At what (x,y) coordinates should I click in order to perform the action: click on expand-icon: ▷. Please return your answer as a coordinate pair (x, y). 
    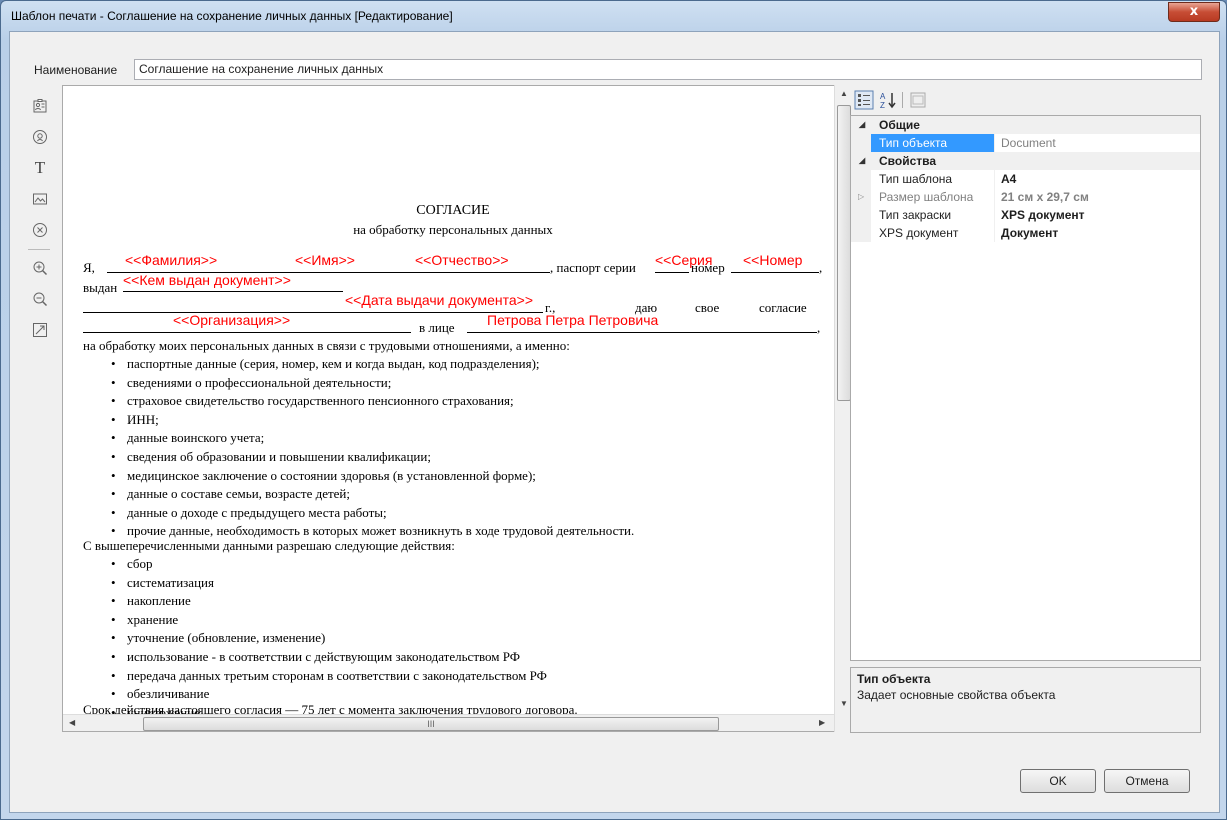
    Looking at the image, I should click on (861, 197).